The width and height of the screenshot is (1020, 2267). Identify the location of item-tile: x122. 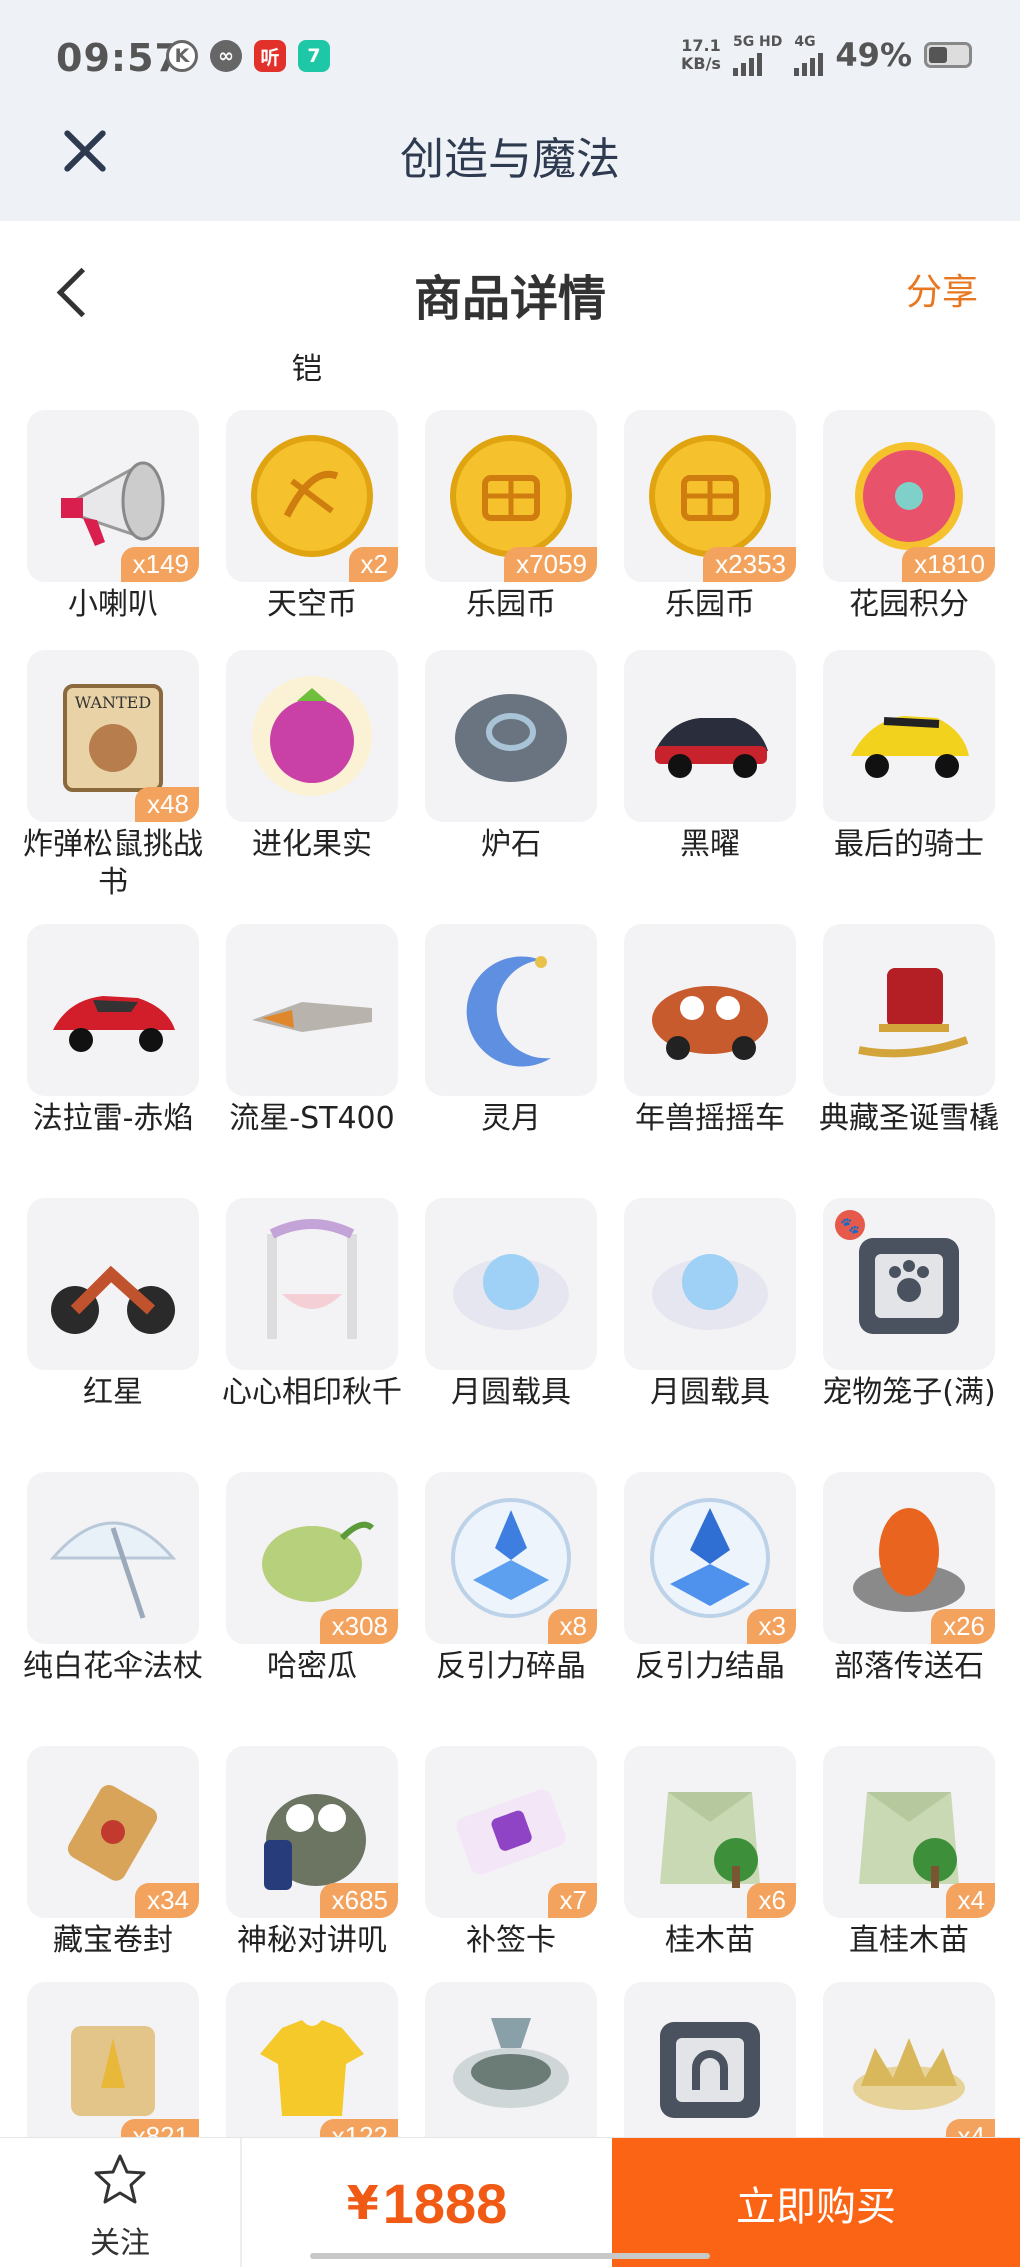
(312, 2068).